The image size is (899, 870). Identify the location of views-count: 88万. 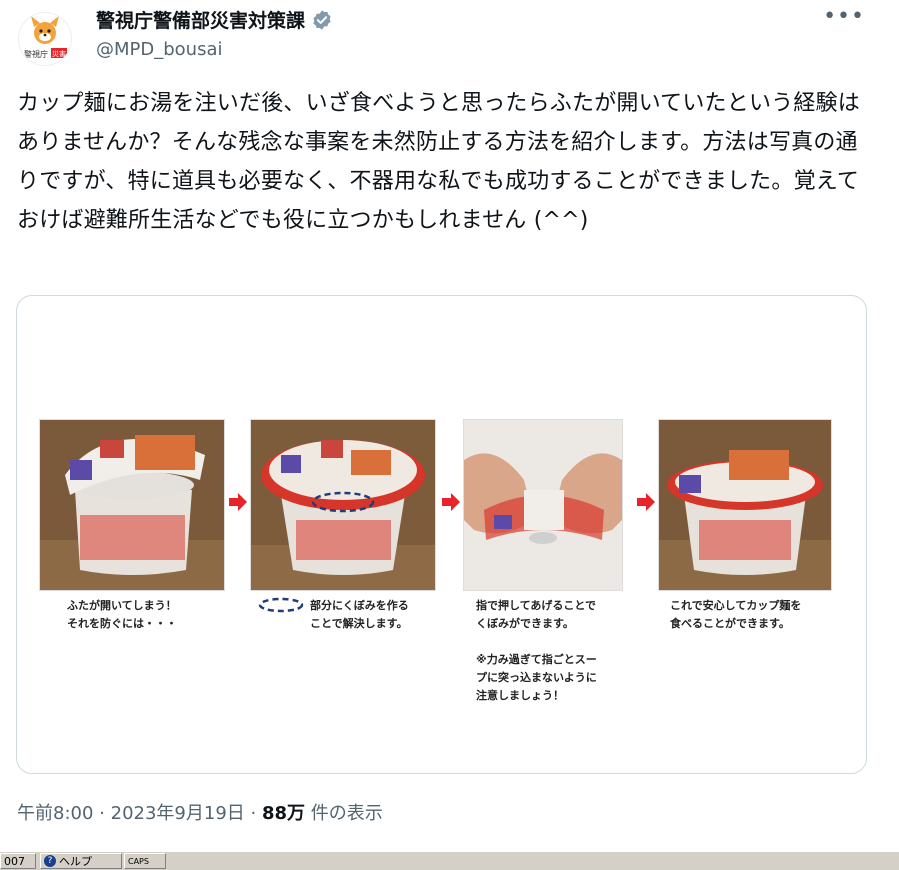
(284, 813).